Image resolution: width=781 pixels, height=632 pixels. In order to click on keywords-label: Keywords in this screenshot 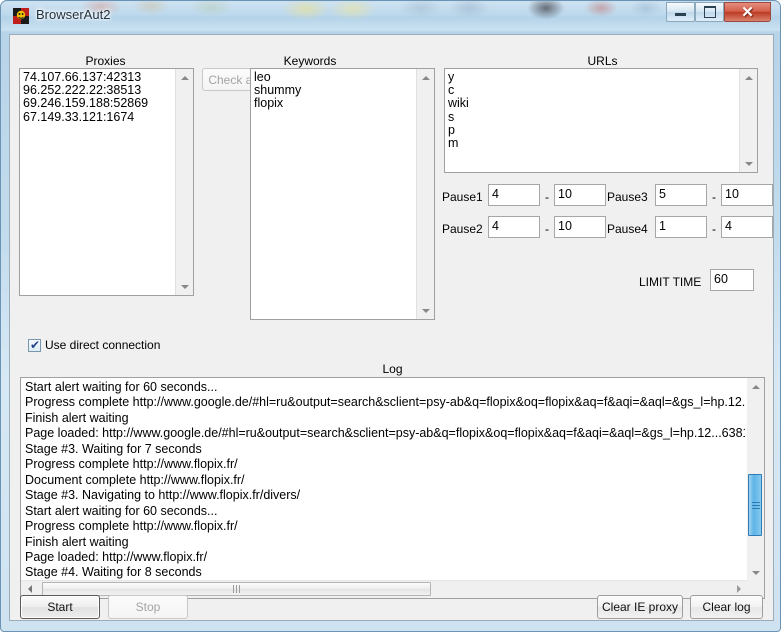, I will do `click(310, 61)`.